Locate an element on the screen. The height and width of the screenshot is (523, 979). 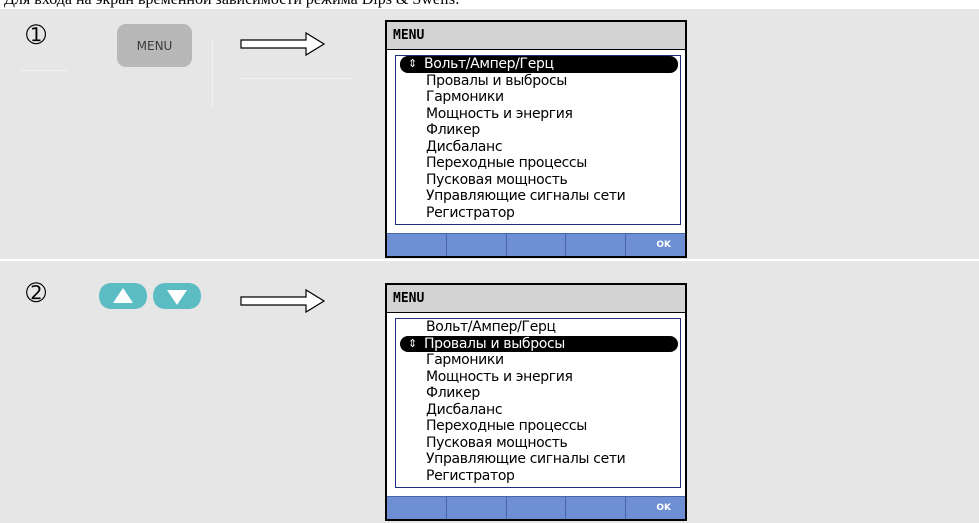
menu-item-dips-swells: ⇕ Провалы и выбросы is located at coordinates (539, 343).